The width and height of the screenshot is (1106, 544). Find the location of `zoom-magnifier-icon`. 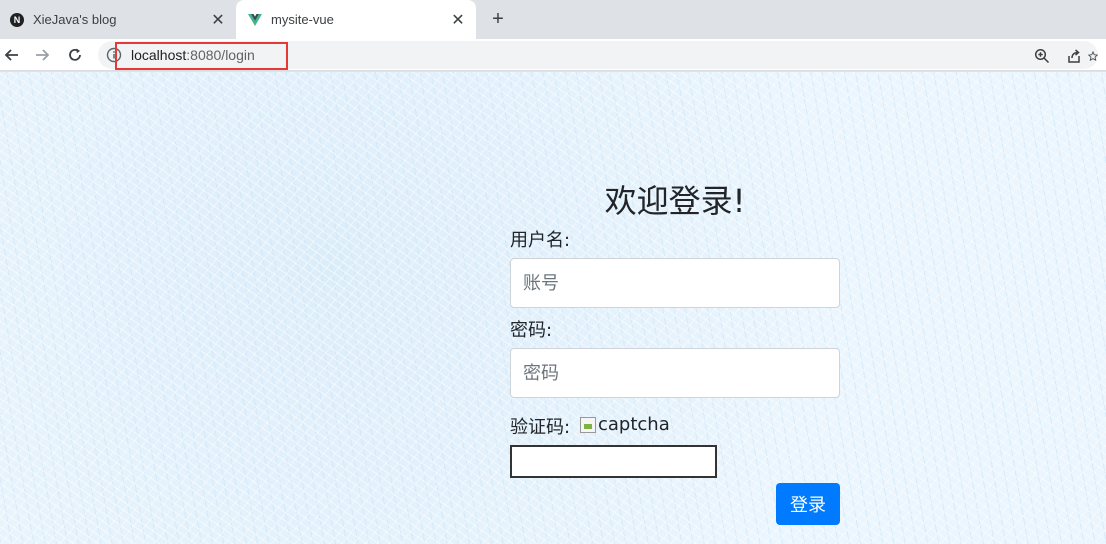

zoom-magnifier-icon is located at coordinates (1042, 56).